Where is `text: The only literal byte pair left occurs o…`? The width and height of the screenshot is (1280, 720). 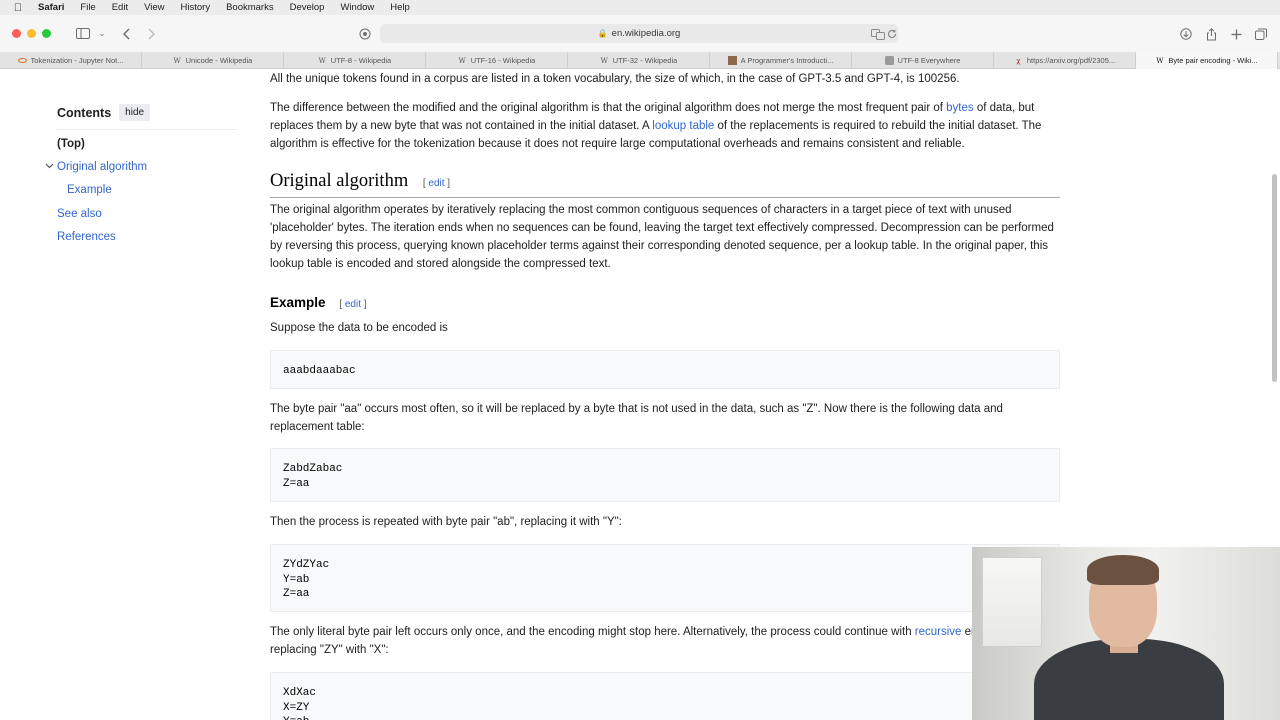 text: The only literal byte pair left occurs o… is located at coordinates (592, 632).